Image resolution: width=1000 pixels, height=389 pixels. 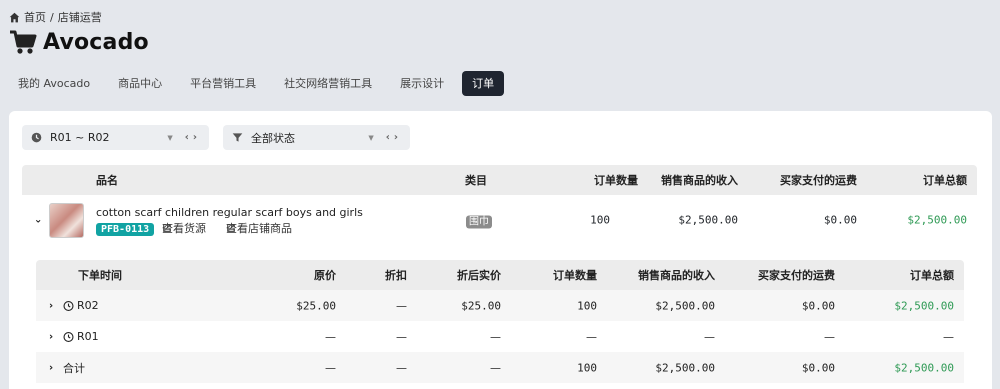 What do you see at coordinates (273, 138) in the screenshot?
I see `status-value: 全部状态` at bounding box center [273, 138].